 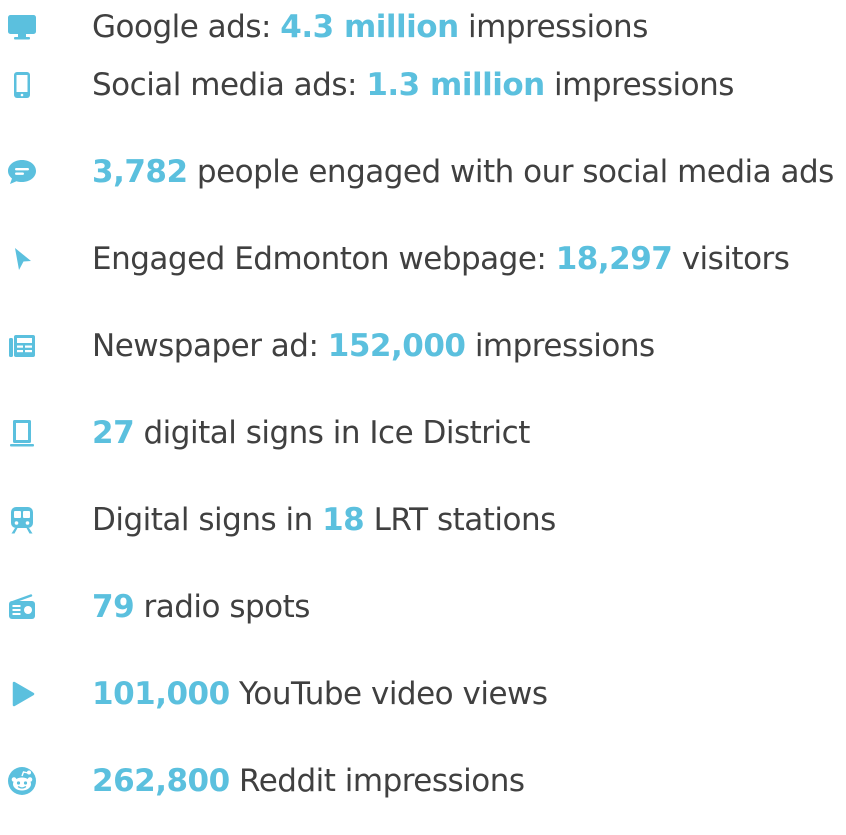 I want to click on stat-row-ice-district-signs: 27 digital signs in Ice District, so click(x=423, y=433).